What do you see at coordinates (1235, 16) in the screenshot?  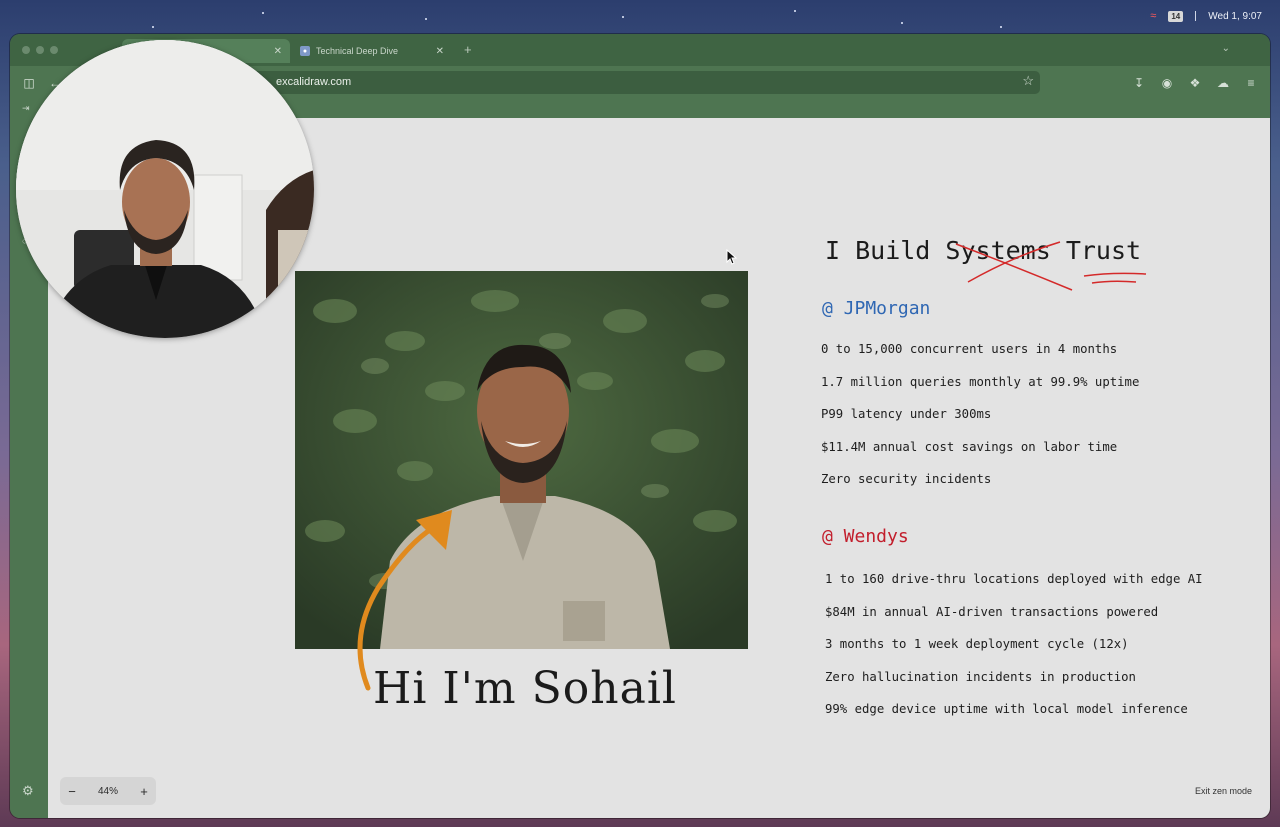 I see `menubar-clock: Wed 1, 9:07` at bounding box center [1235, 16].